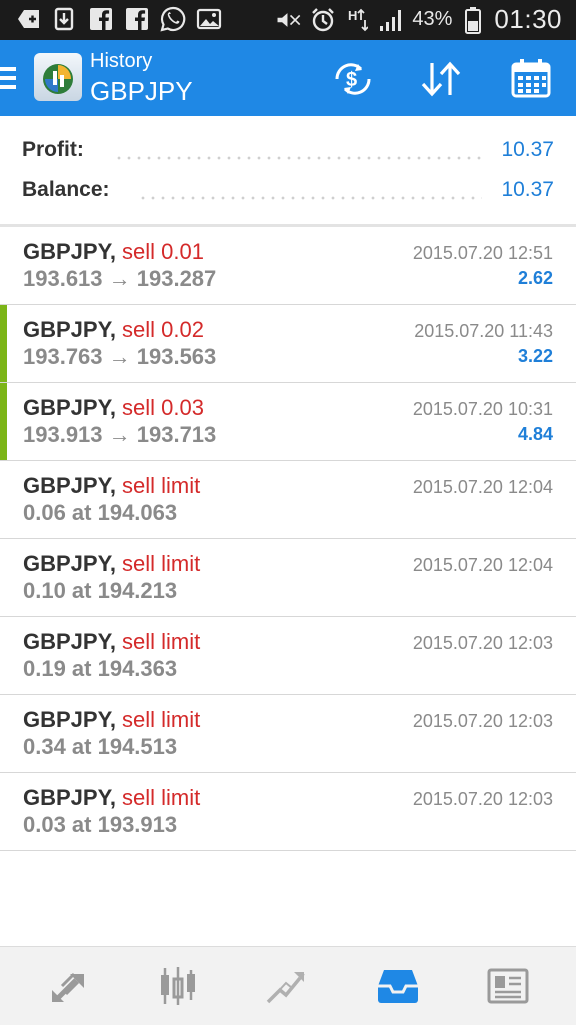  Describe the element at coordinates (65, 19) in the screenshot. I see `download-icon` at that location.